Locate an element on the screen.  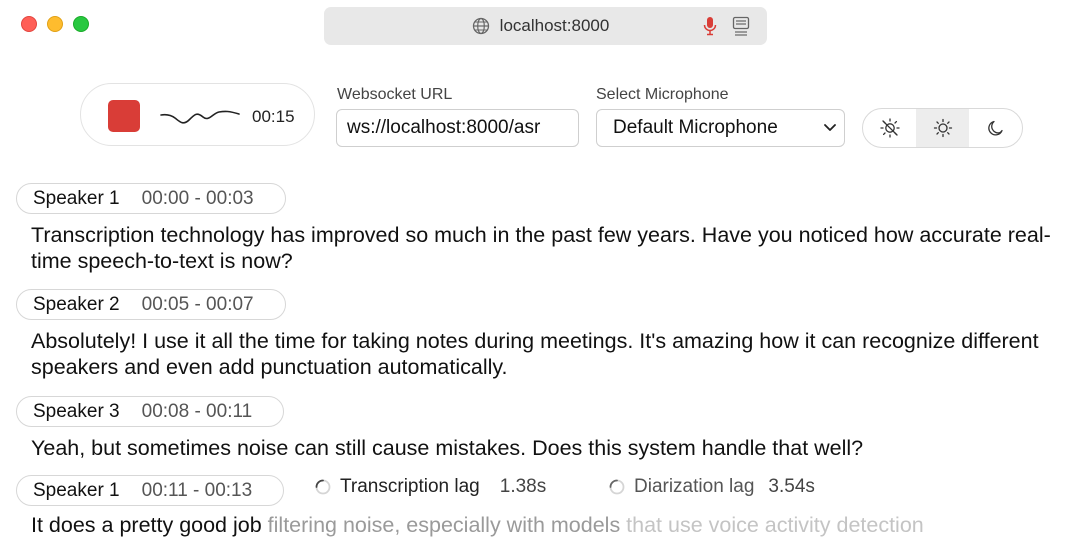
microphone-in-use-icon is located at coordinates (710, 26).